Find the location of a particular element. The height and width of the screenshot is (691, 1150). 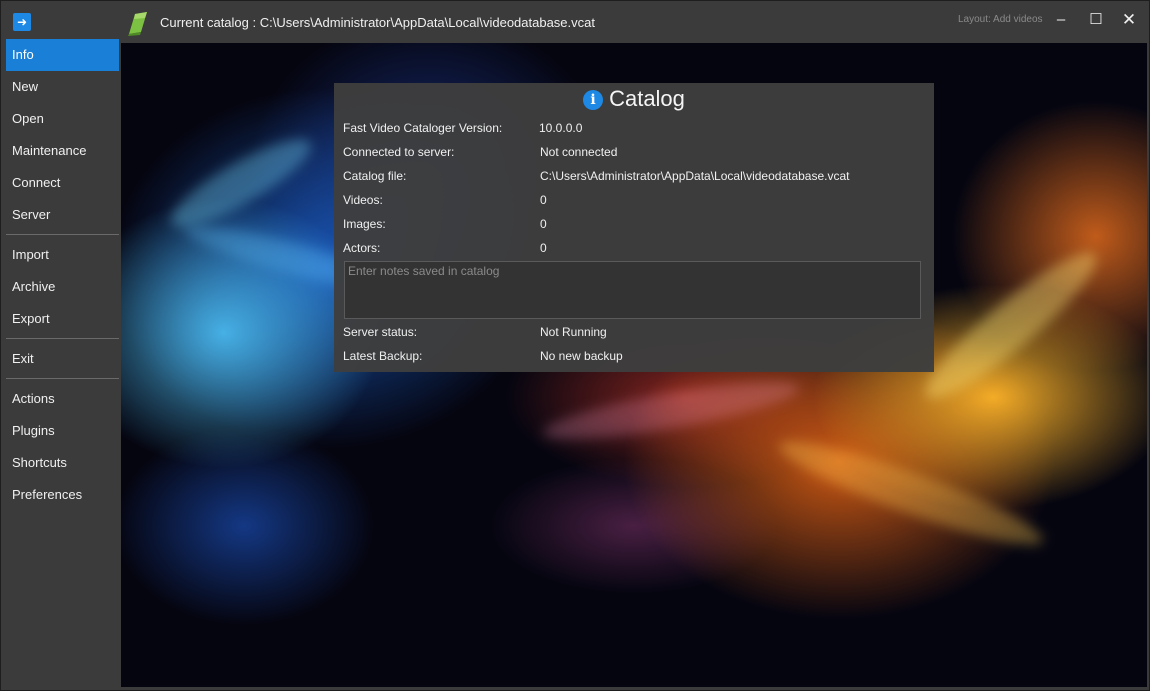

images-value: 0 is located at coordinates (543, 224).